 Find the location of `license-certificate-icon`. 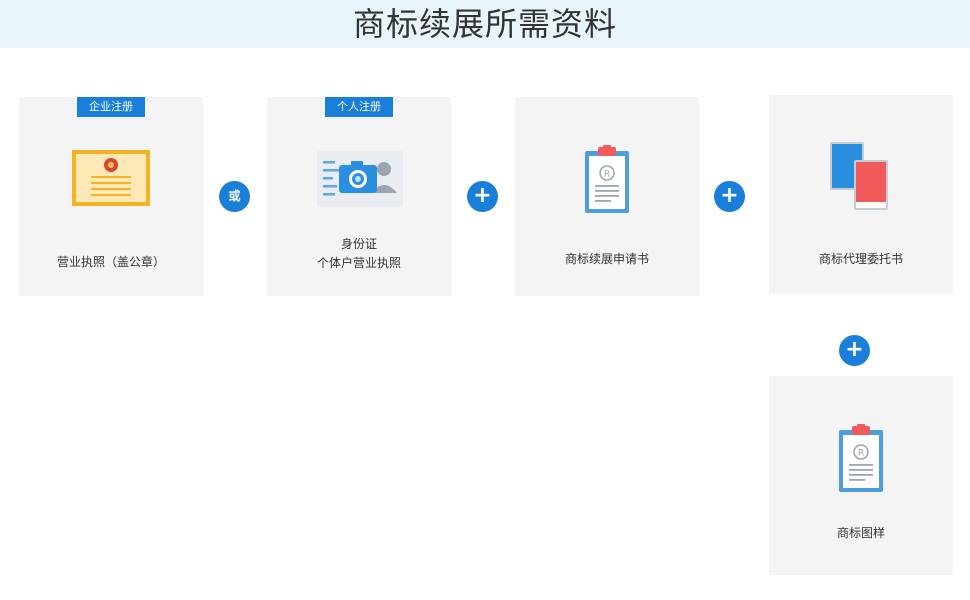

license-certificate-icon is located at coordinates (111, 180).